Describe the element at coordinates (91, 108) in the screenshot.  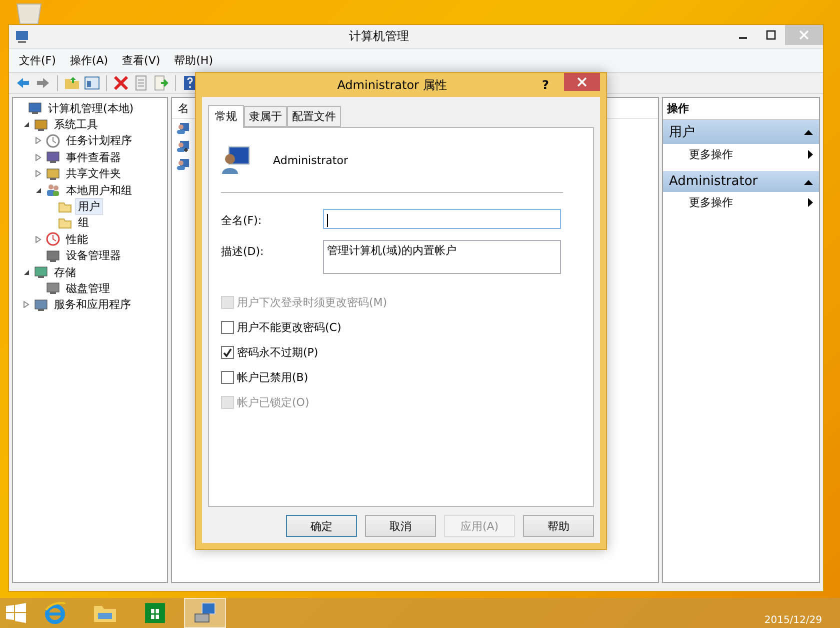
I see `tree-item: 计算机管理(本地)` at that location.